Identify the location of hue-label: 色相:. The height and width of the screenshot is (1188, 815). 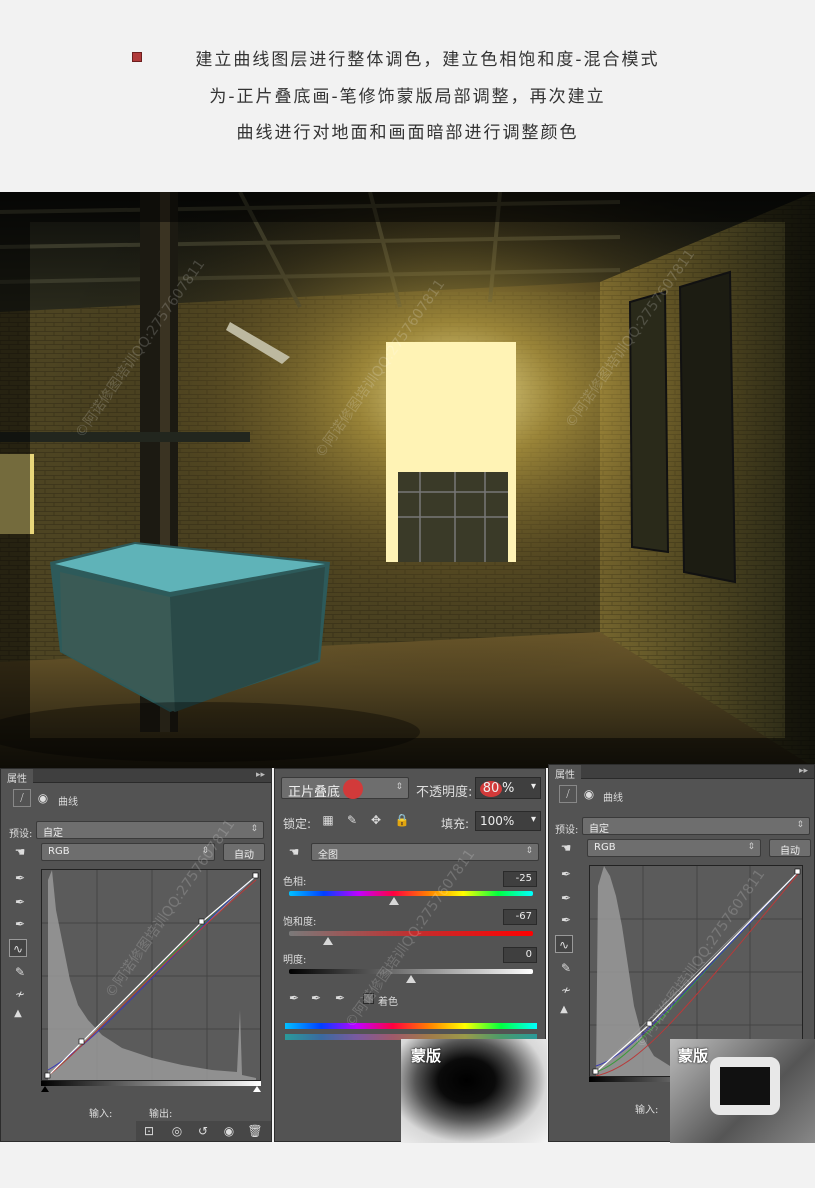
(295, 882).